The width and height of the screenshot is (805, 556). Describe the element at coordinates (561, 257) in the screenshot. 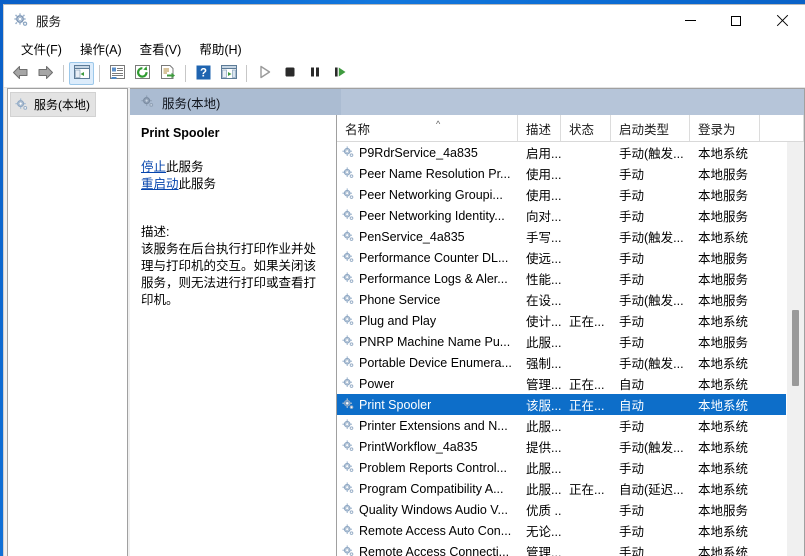

I see `table-row: Performance Counter DL... 使远... 手动 本地服务` at that location.